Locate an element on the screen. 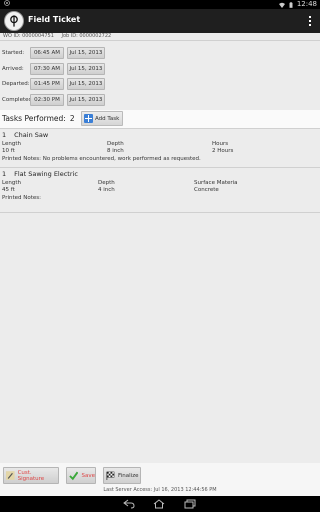  ticket-ids: WO ID: 0000004751 Job ID: 0000002722 is located at coordinates (57, 36).